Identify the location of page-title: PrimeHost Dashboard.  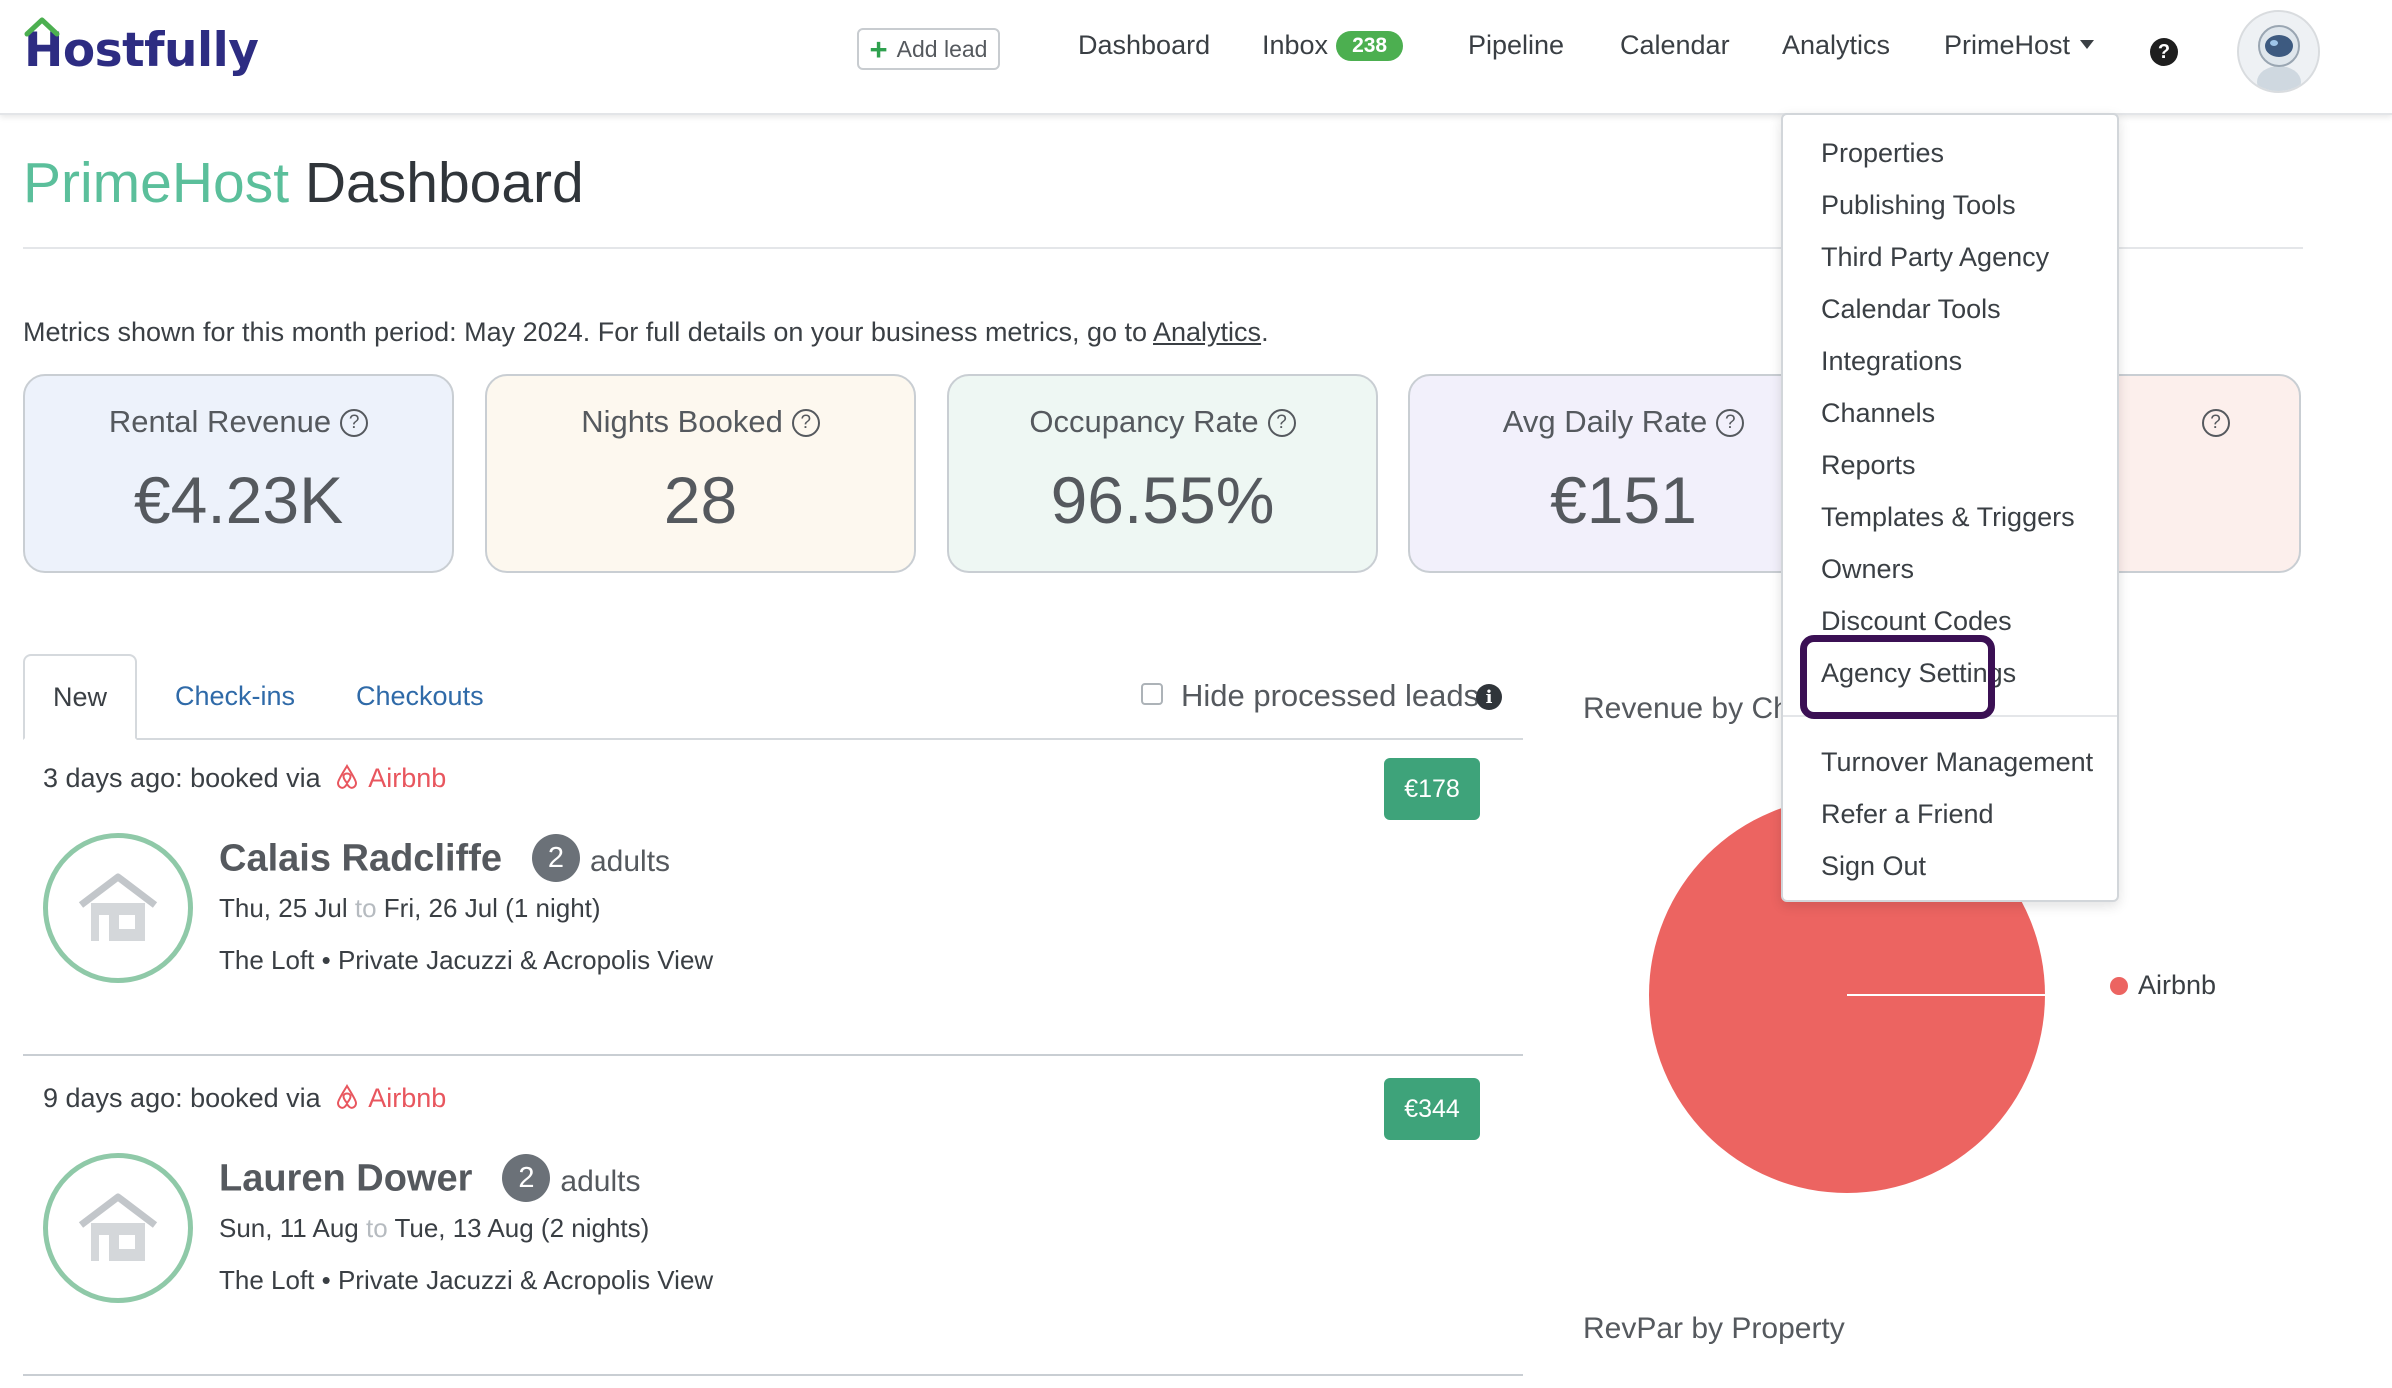
(303, 183).